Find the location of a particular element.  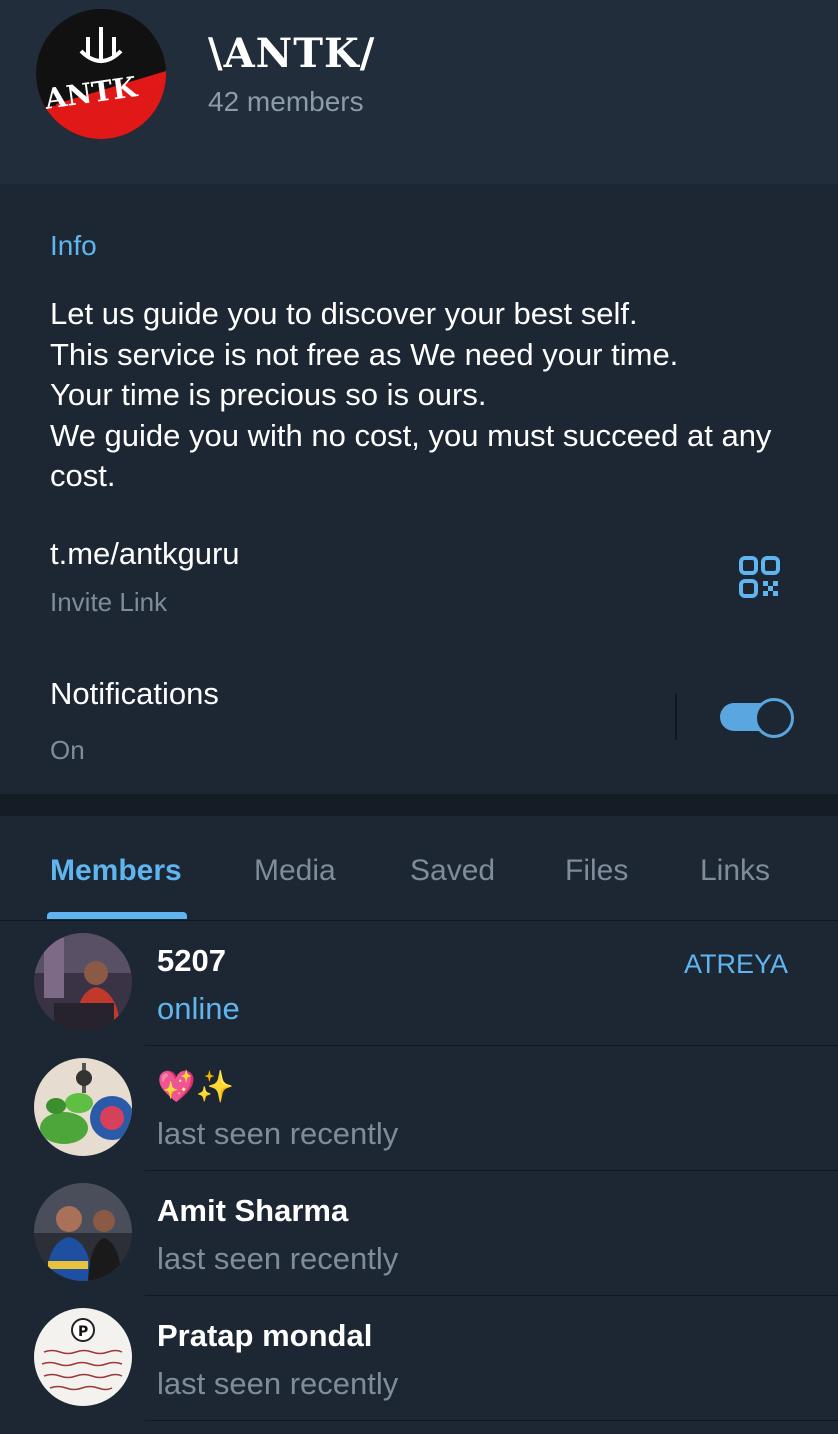

invite-link: t.me/antkguru is located at coordinates (145, 554).